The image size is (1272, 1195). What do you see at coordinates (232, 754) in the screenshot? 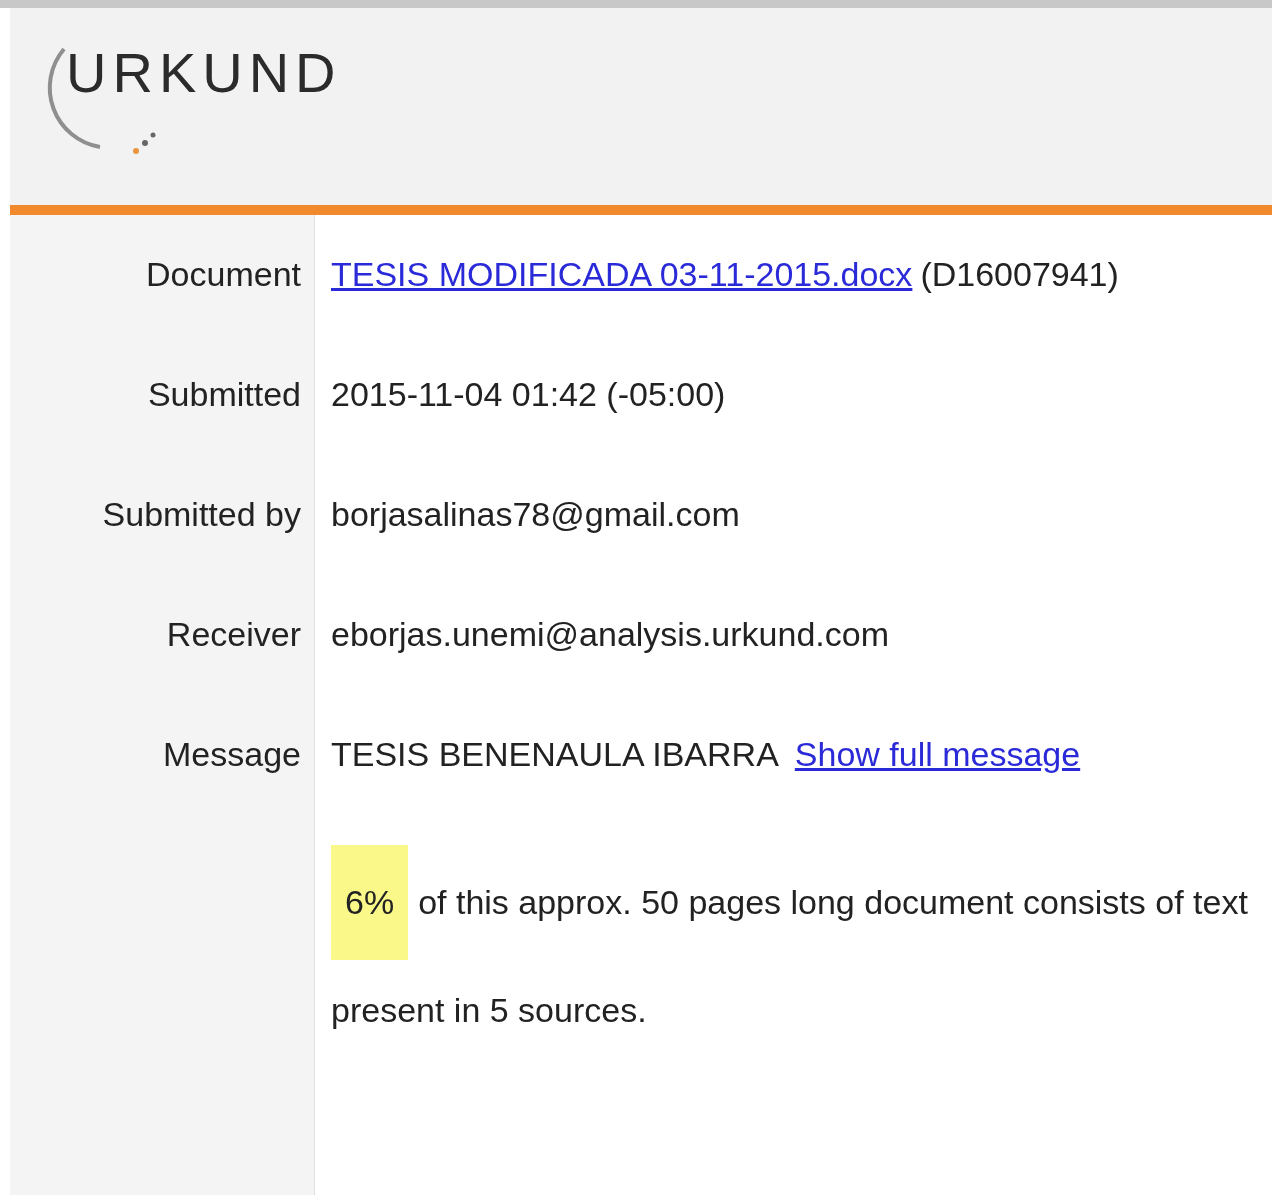
I see `detail-label: Message` at bounding box center [232, 754].